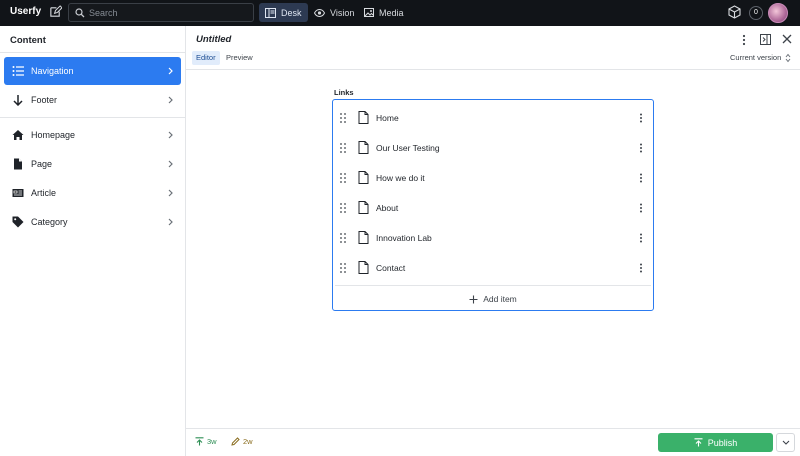 Image resolution: width=800 pixels, height=456 pixels. What do you see at coordinates (199, 441) in the screenshot?
I see `publish-arrow-icon` at bounding box center [199, 441].